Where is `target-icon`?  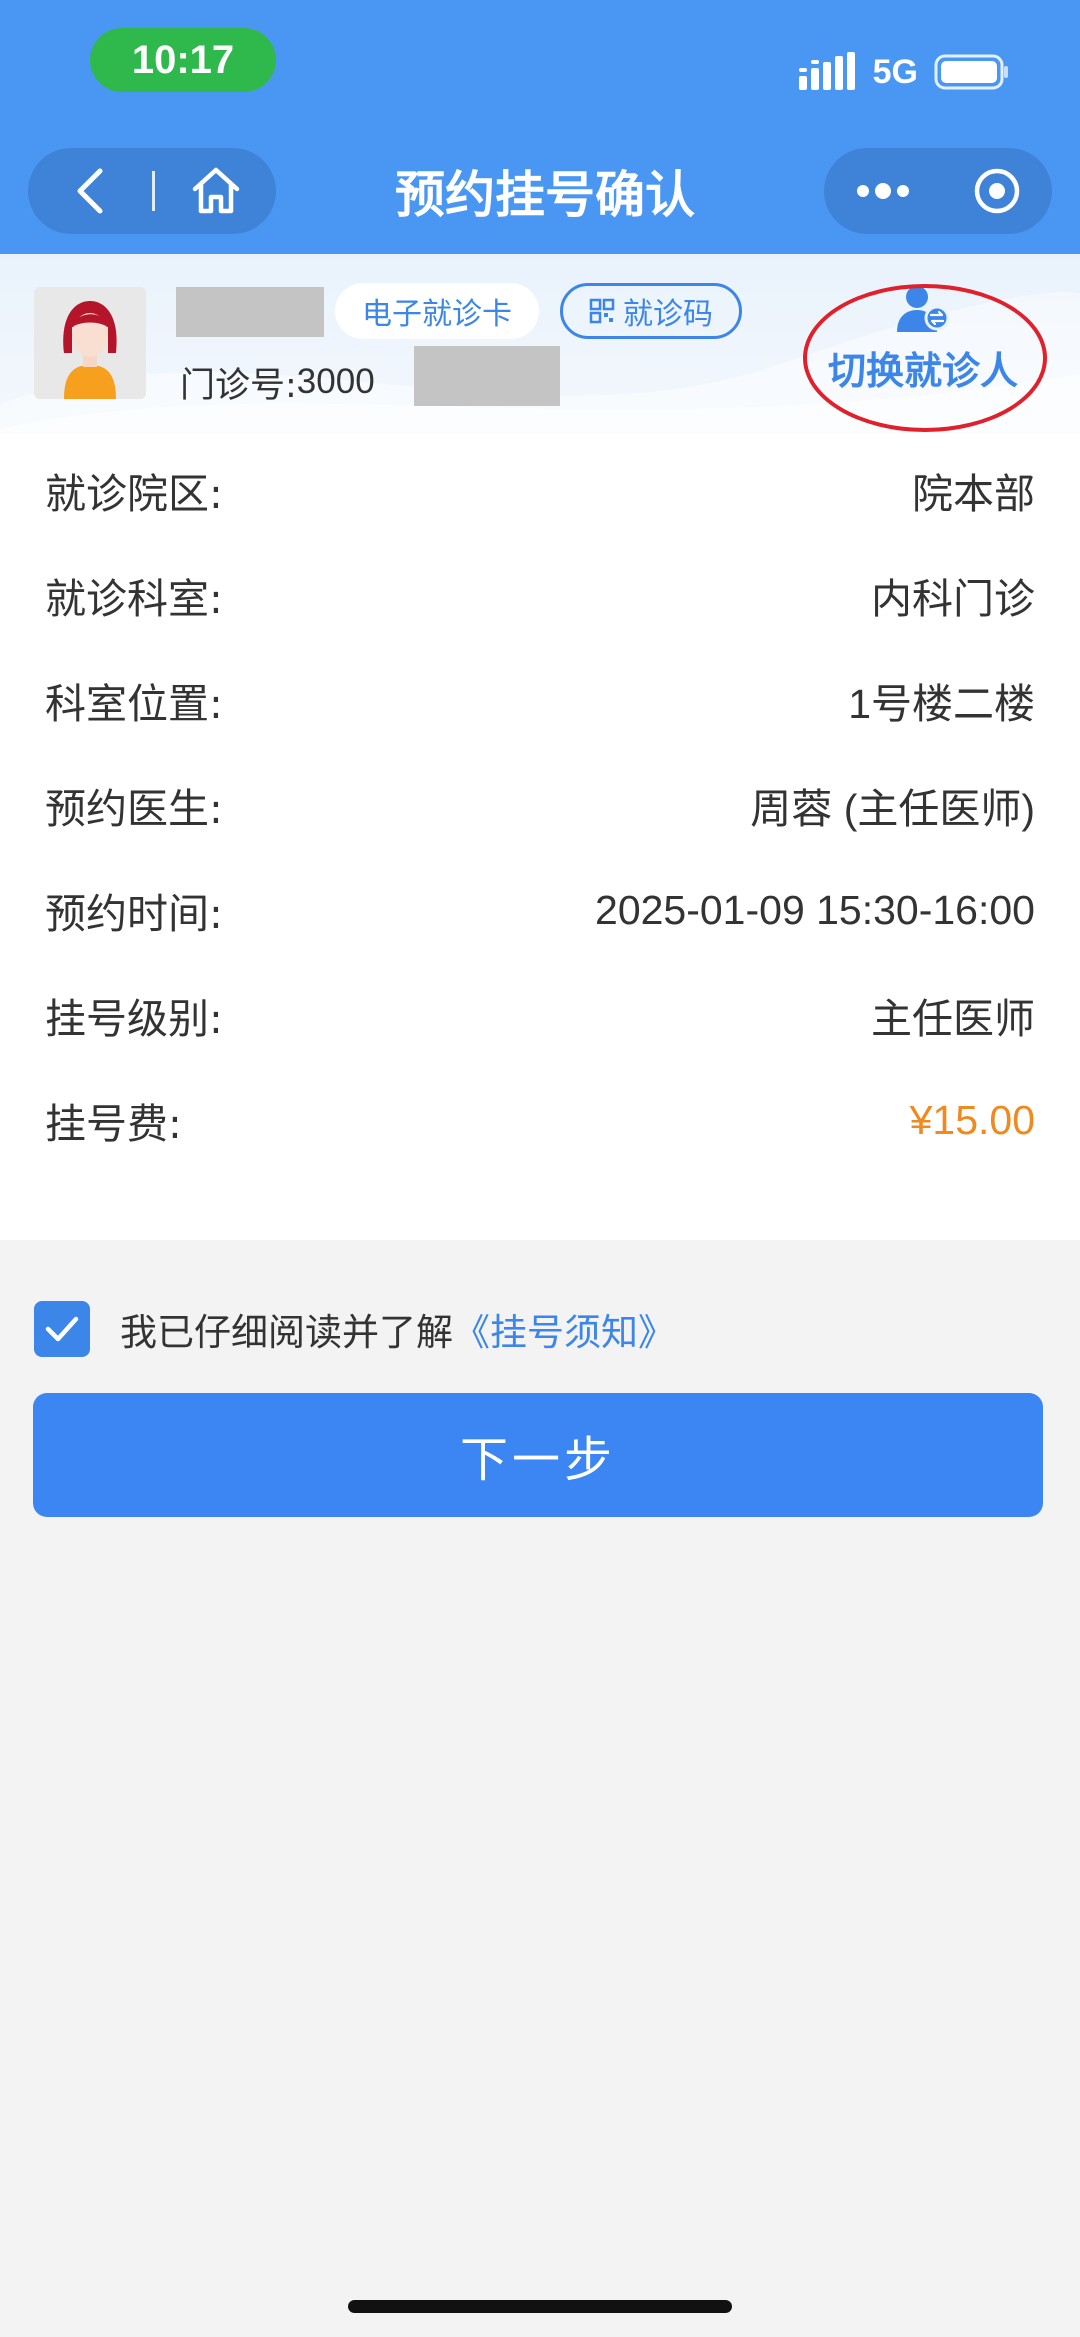 target-icon is located at coordinates (997, 191).